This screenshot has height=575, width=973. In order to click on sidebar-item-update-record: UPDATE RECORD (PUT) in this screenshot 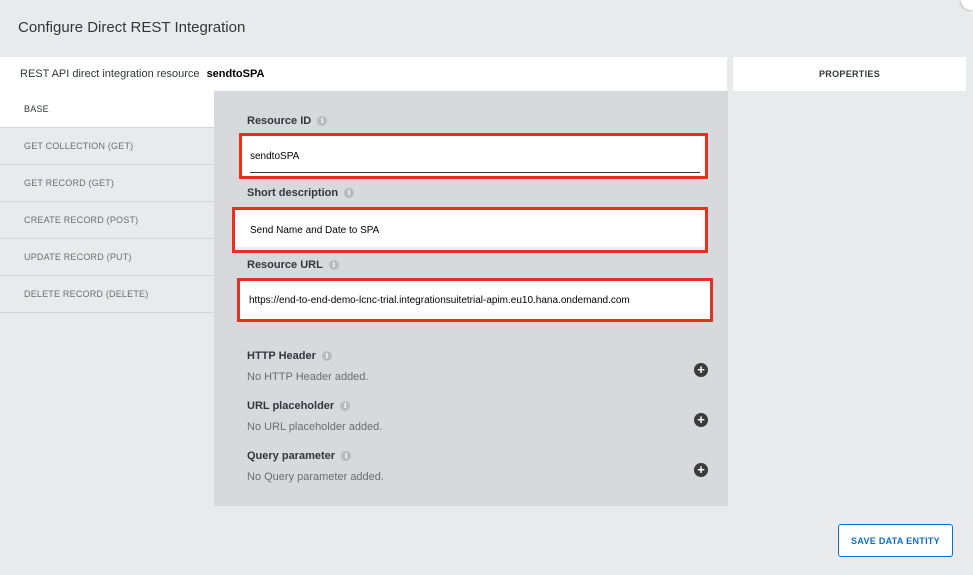, I will do `click(107, 257)`.